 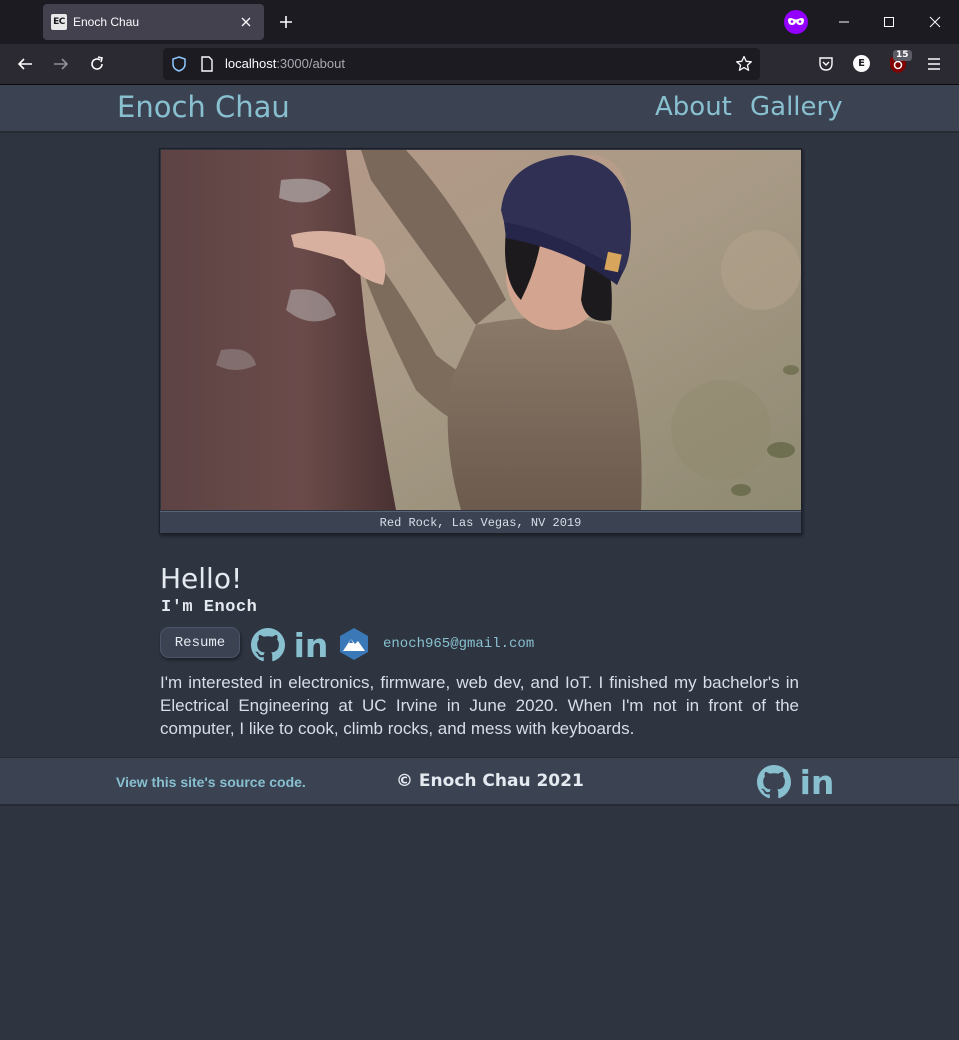 I want to click on forward-arrow-icon, so click(x=61, y=64).